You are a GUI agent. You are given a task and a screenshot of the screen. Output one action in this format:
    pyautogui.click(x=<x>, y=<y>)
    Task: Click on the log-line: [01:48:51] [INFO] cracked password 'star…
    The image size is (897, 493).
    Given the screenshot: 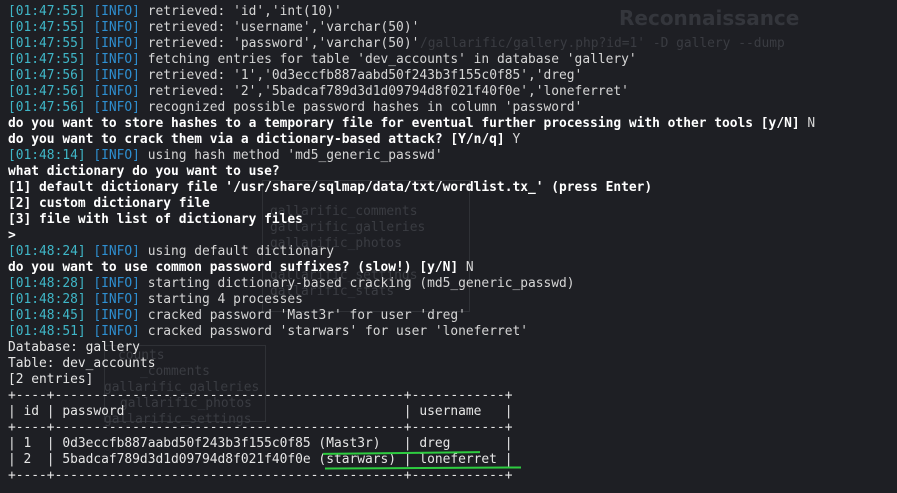 What is the action you would take?
    pyautogui.click(x=452, y=332)
    